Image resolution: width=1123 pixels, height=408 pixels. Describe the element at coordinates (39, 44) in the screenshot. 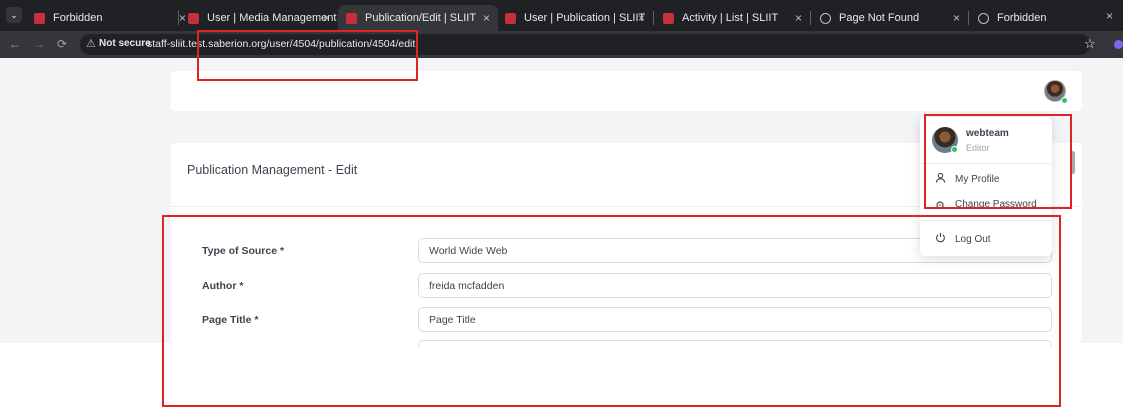

I see `forward-icon: →` at that location.